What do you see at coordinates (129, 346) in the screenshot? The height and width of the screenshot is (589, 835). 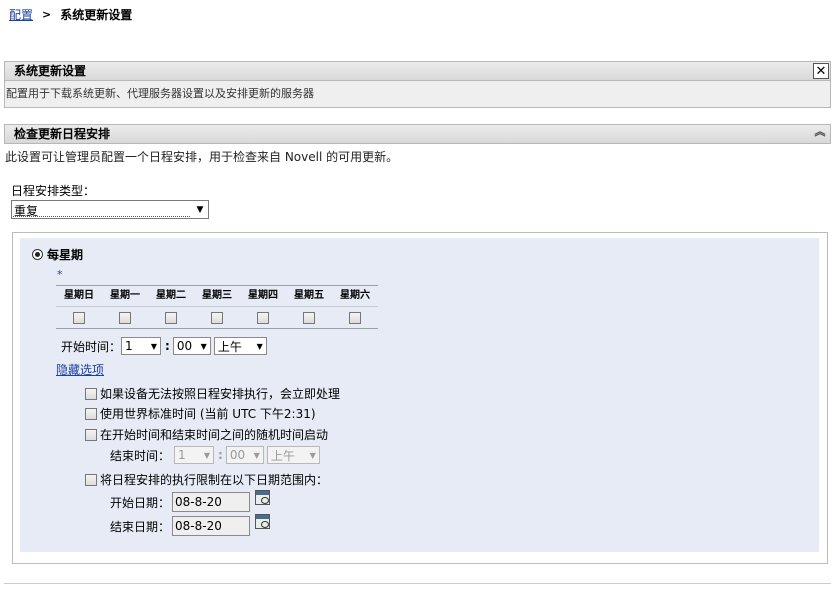 I see `start-hour-value: 1` at bounding box center [129, 346].